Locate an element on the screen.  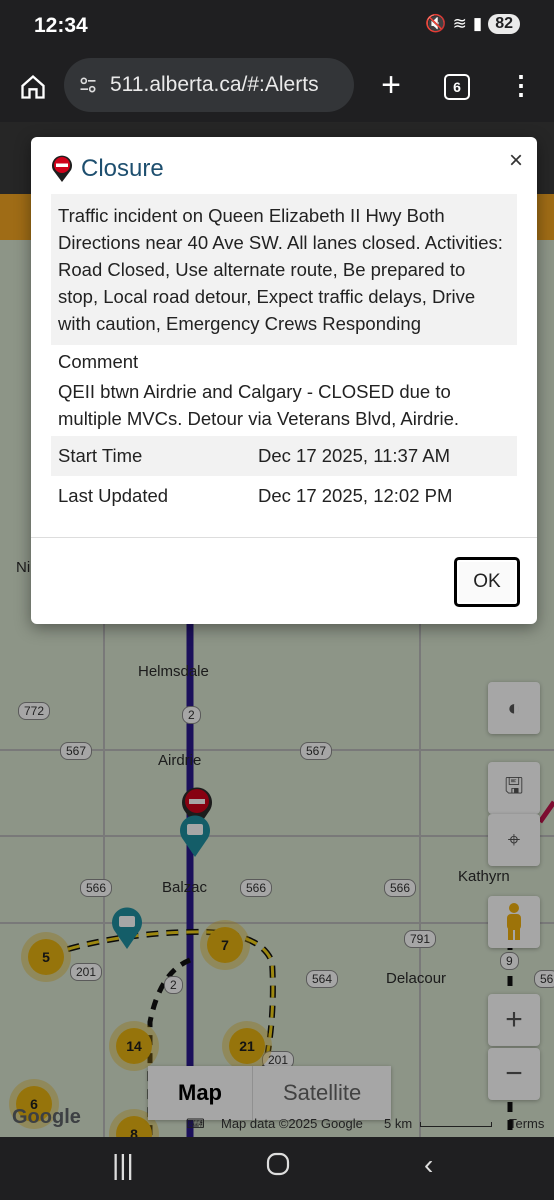
url-text: 511.alberta.ca/#:Alerts is located at coordinates (214, 84).